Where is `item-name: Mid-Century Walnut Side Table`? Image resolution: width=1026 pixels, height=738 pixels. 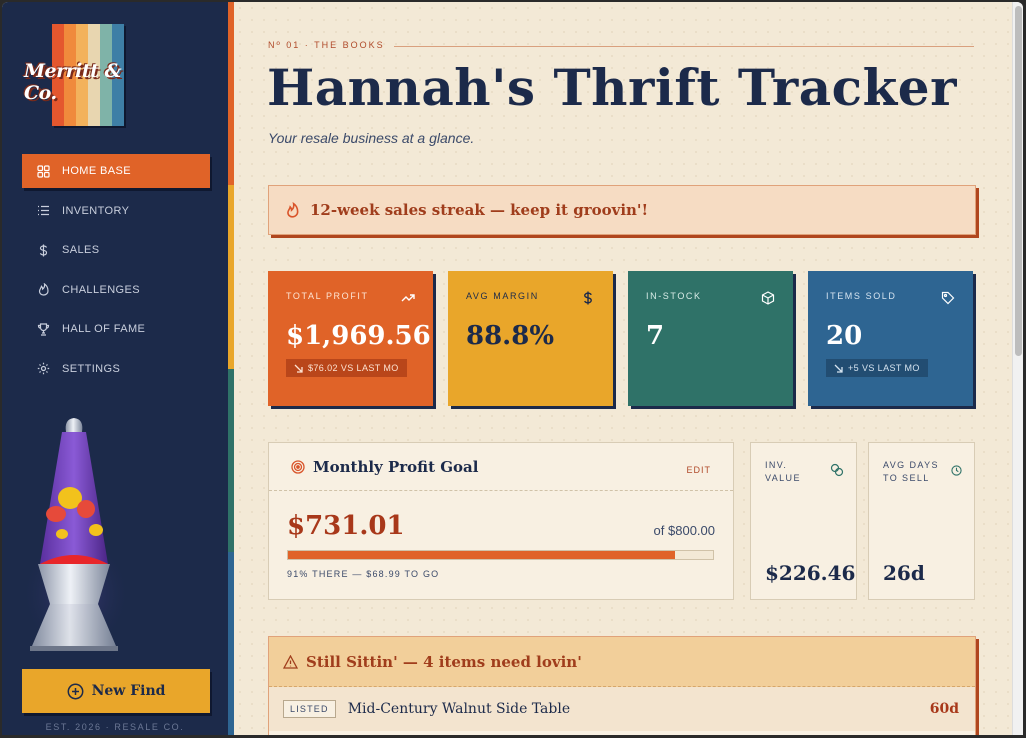 item-name: Mid-Century Walnut Side Table is located at coordinates (459, 709).